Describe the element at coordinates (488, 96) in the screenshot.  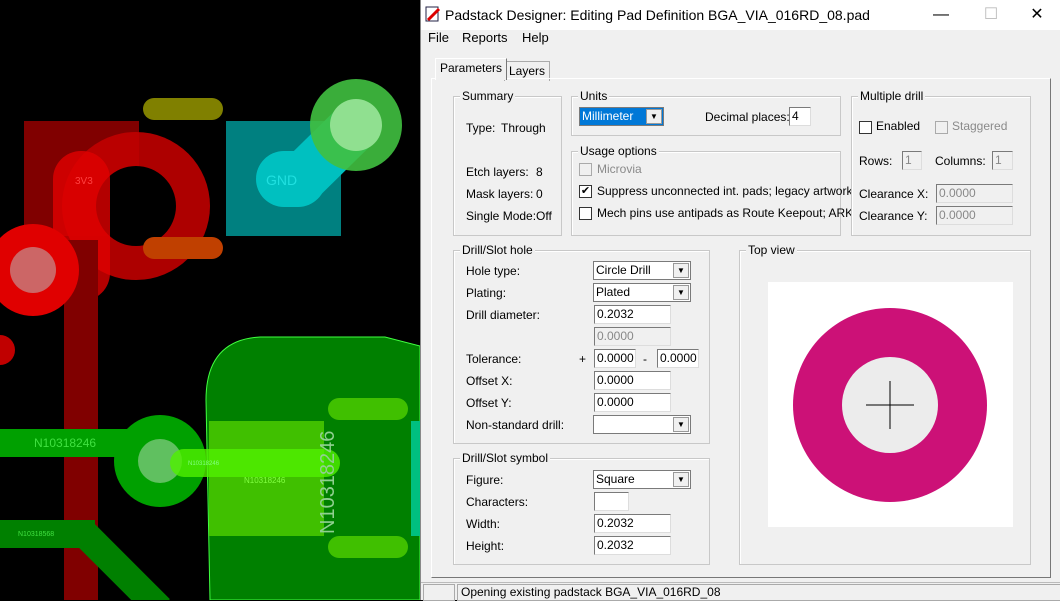
I see `summary-title: Summary` at that location.